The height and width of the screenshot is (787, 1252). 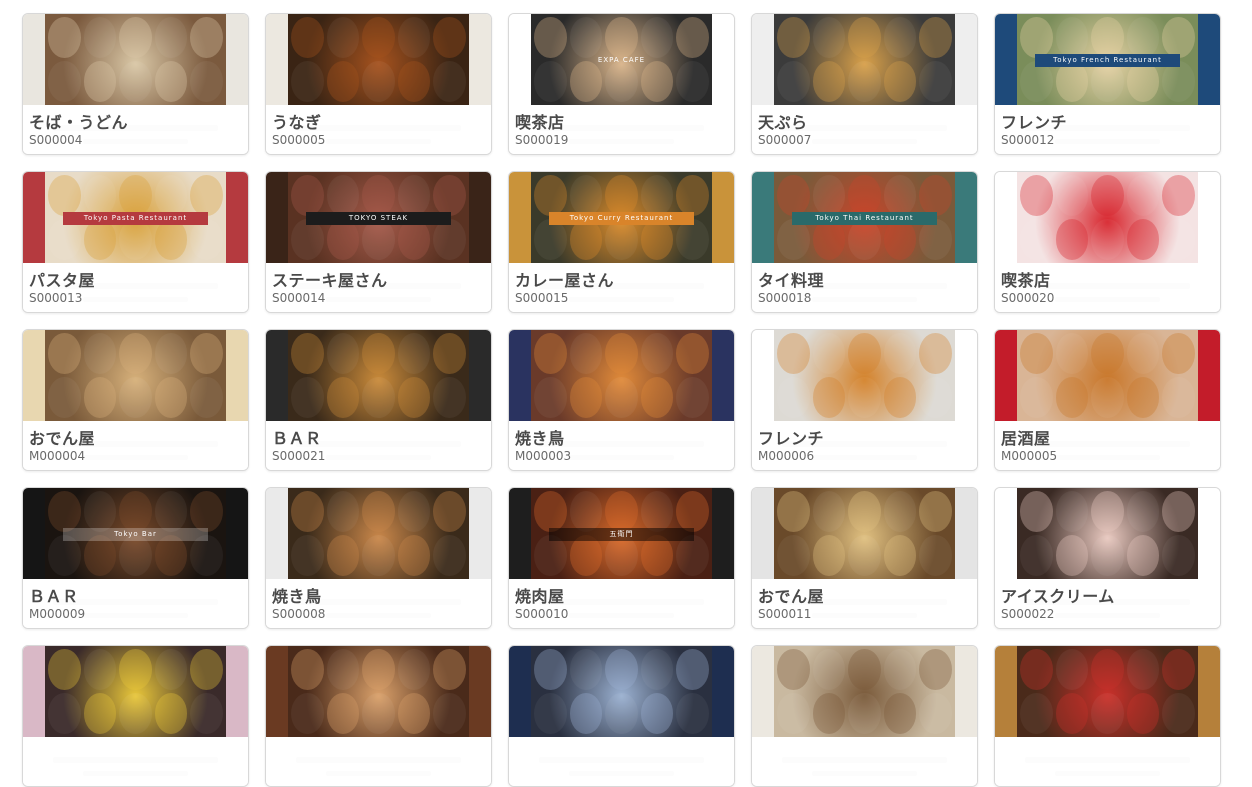 I want to click on template-card: EXPA CAFE 喫茶店 S000019, so click(x=621, y=84).